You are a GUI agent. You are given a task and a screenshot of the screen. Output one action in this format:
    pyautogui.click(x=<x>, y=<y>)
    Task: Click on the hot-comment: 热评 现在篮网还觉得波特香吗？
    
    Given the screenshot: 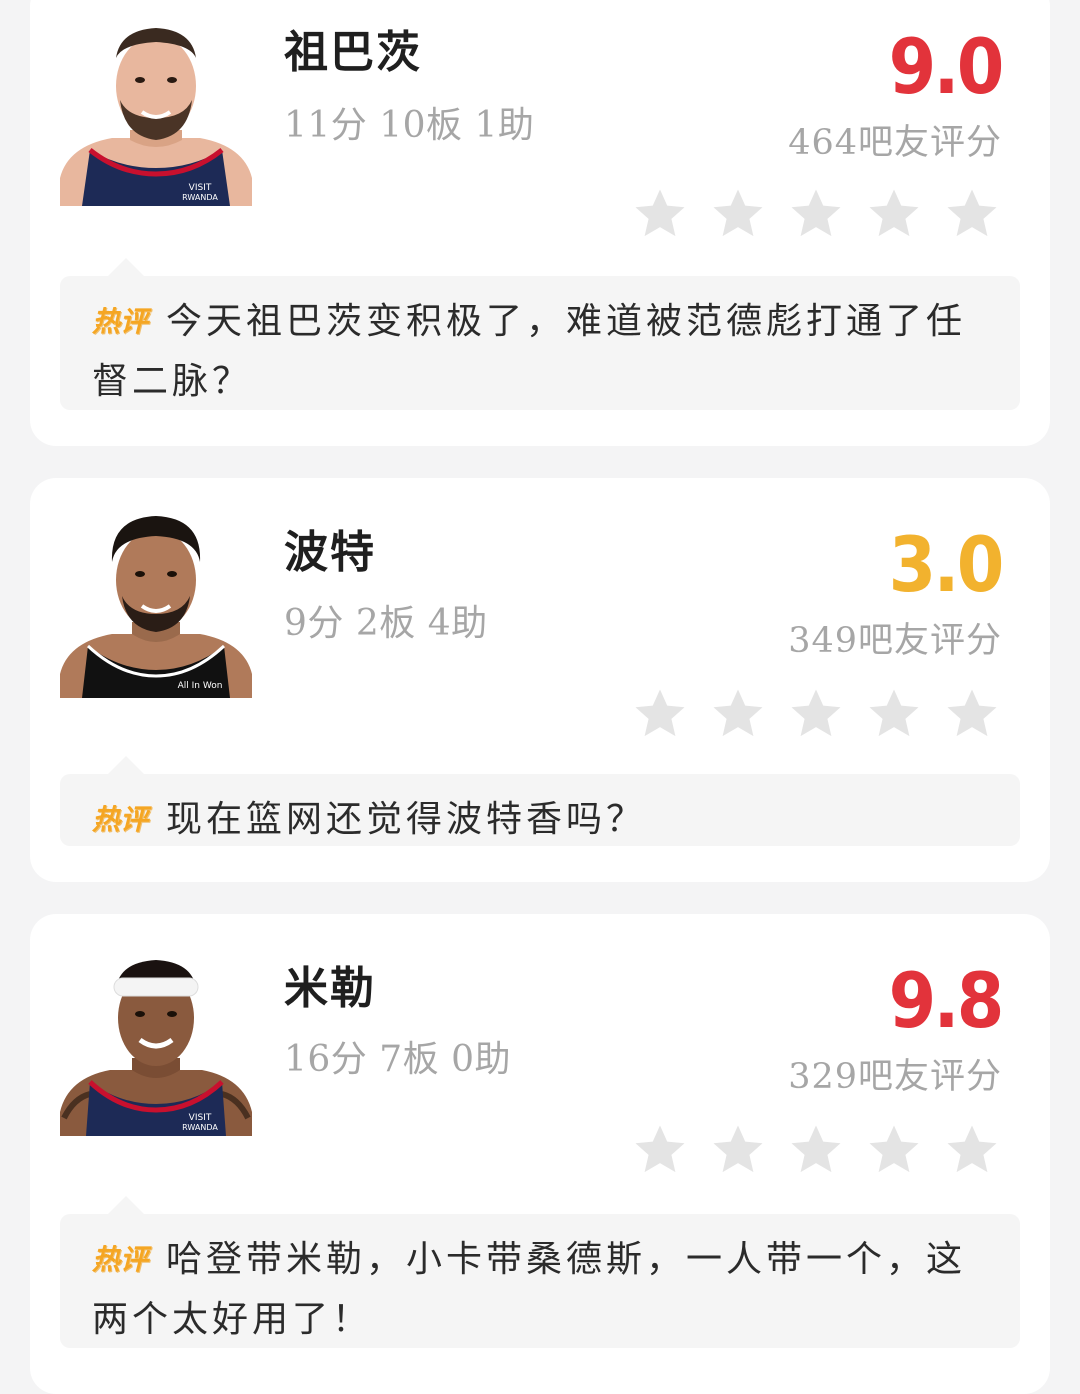 What is the action you would take?
    pyautogui.click(x=540, y=801)
    